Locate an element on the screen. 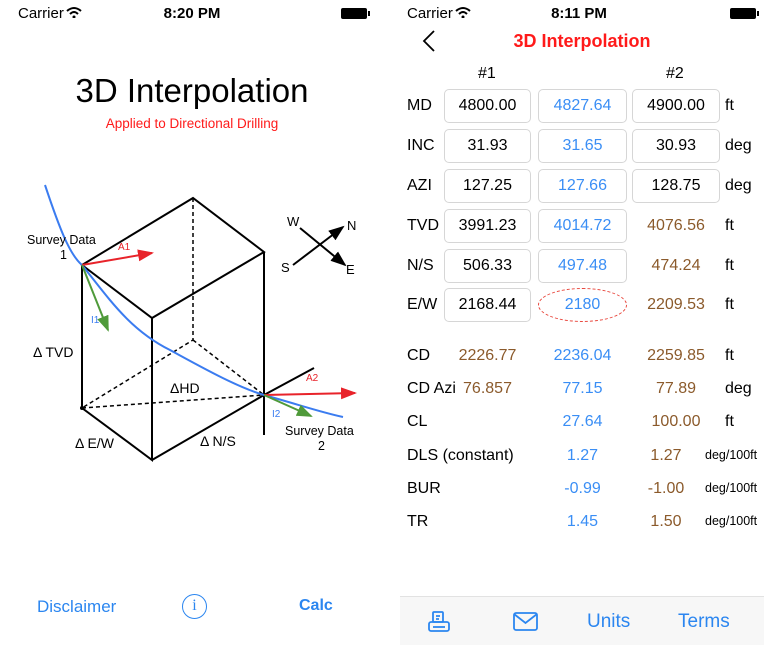  mail-icon is located at coordinates (525, 621).